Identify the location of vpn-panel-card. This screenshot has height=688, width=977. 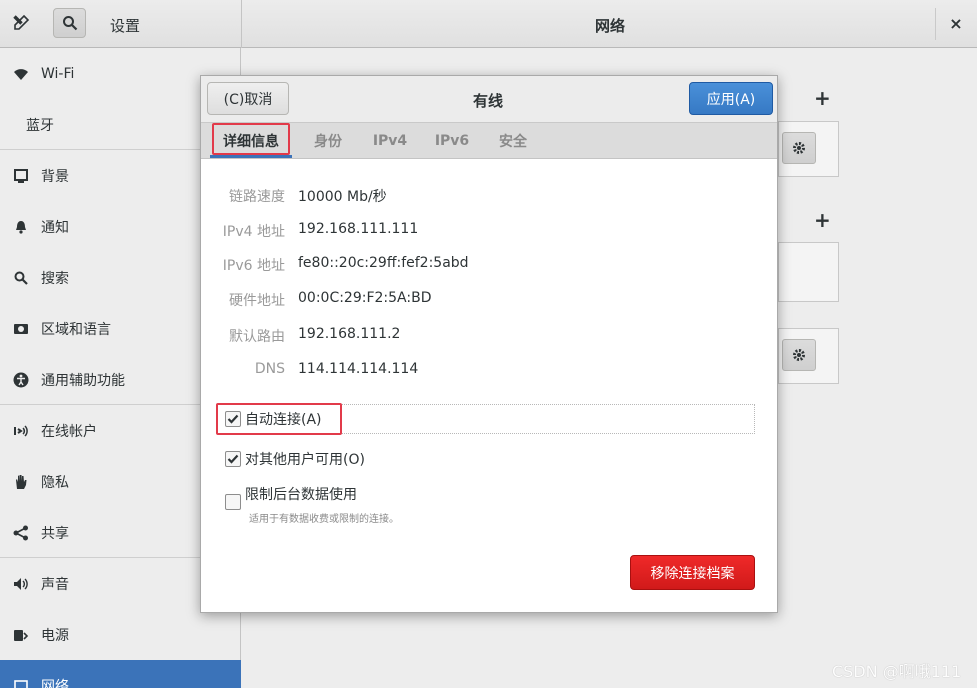
(808, 272).